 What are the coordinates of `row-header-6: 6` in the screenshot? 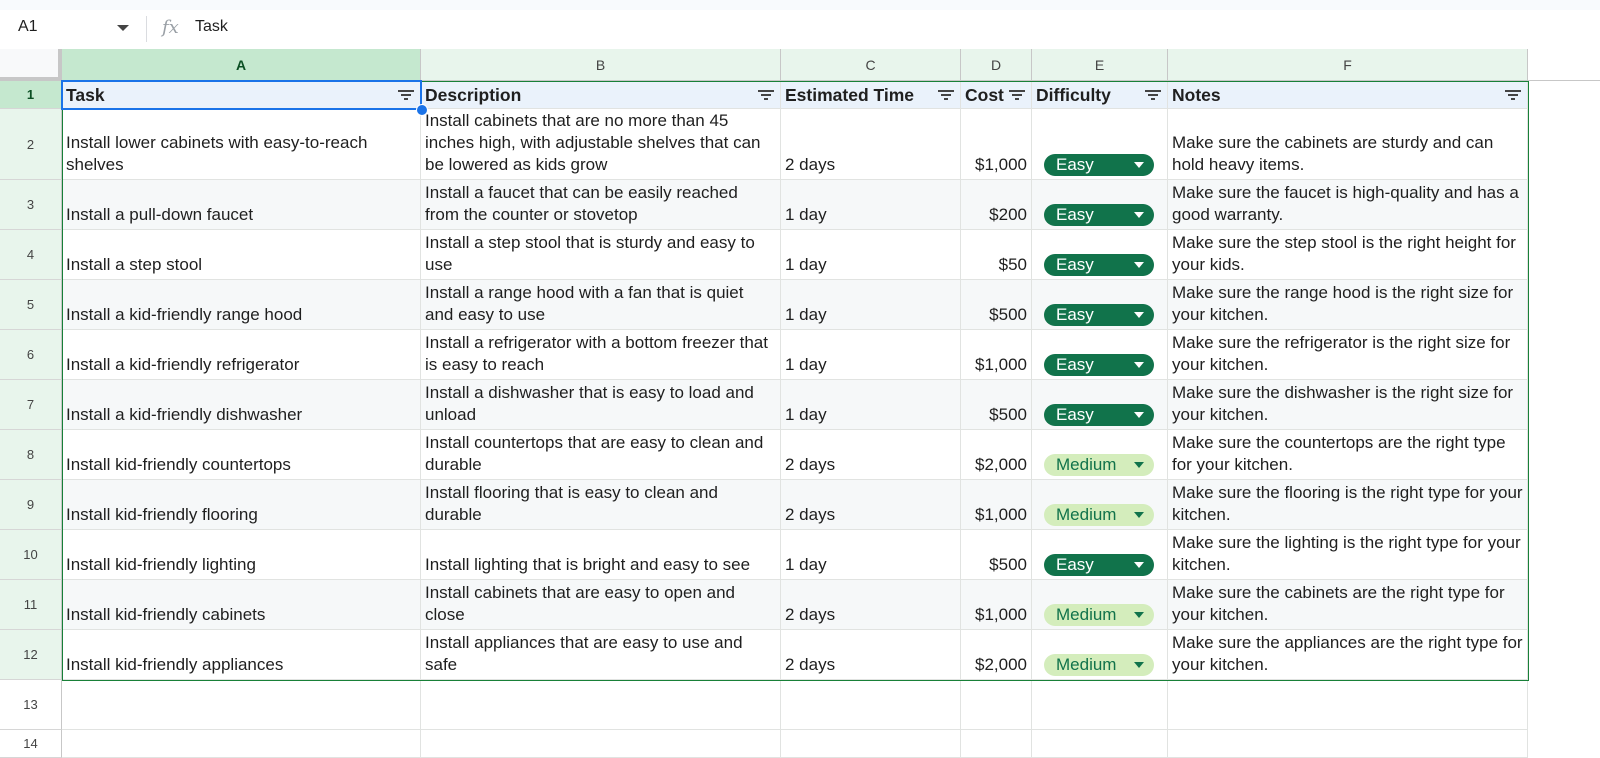 It's located at (31, 355).